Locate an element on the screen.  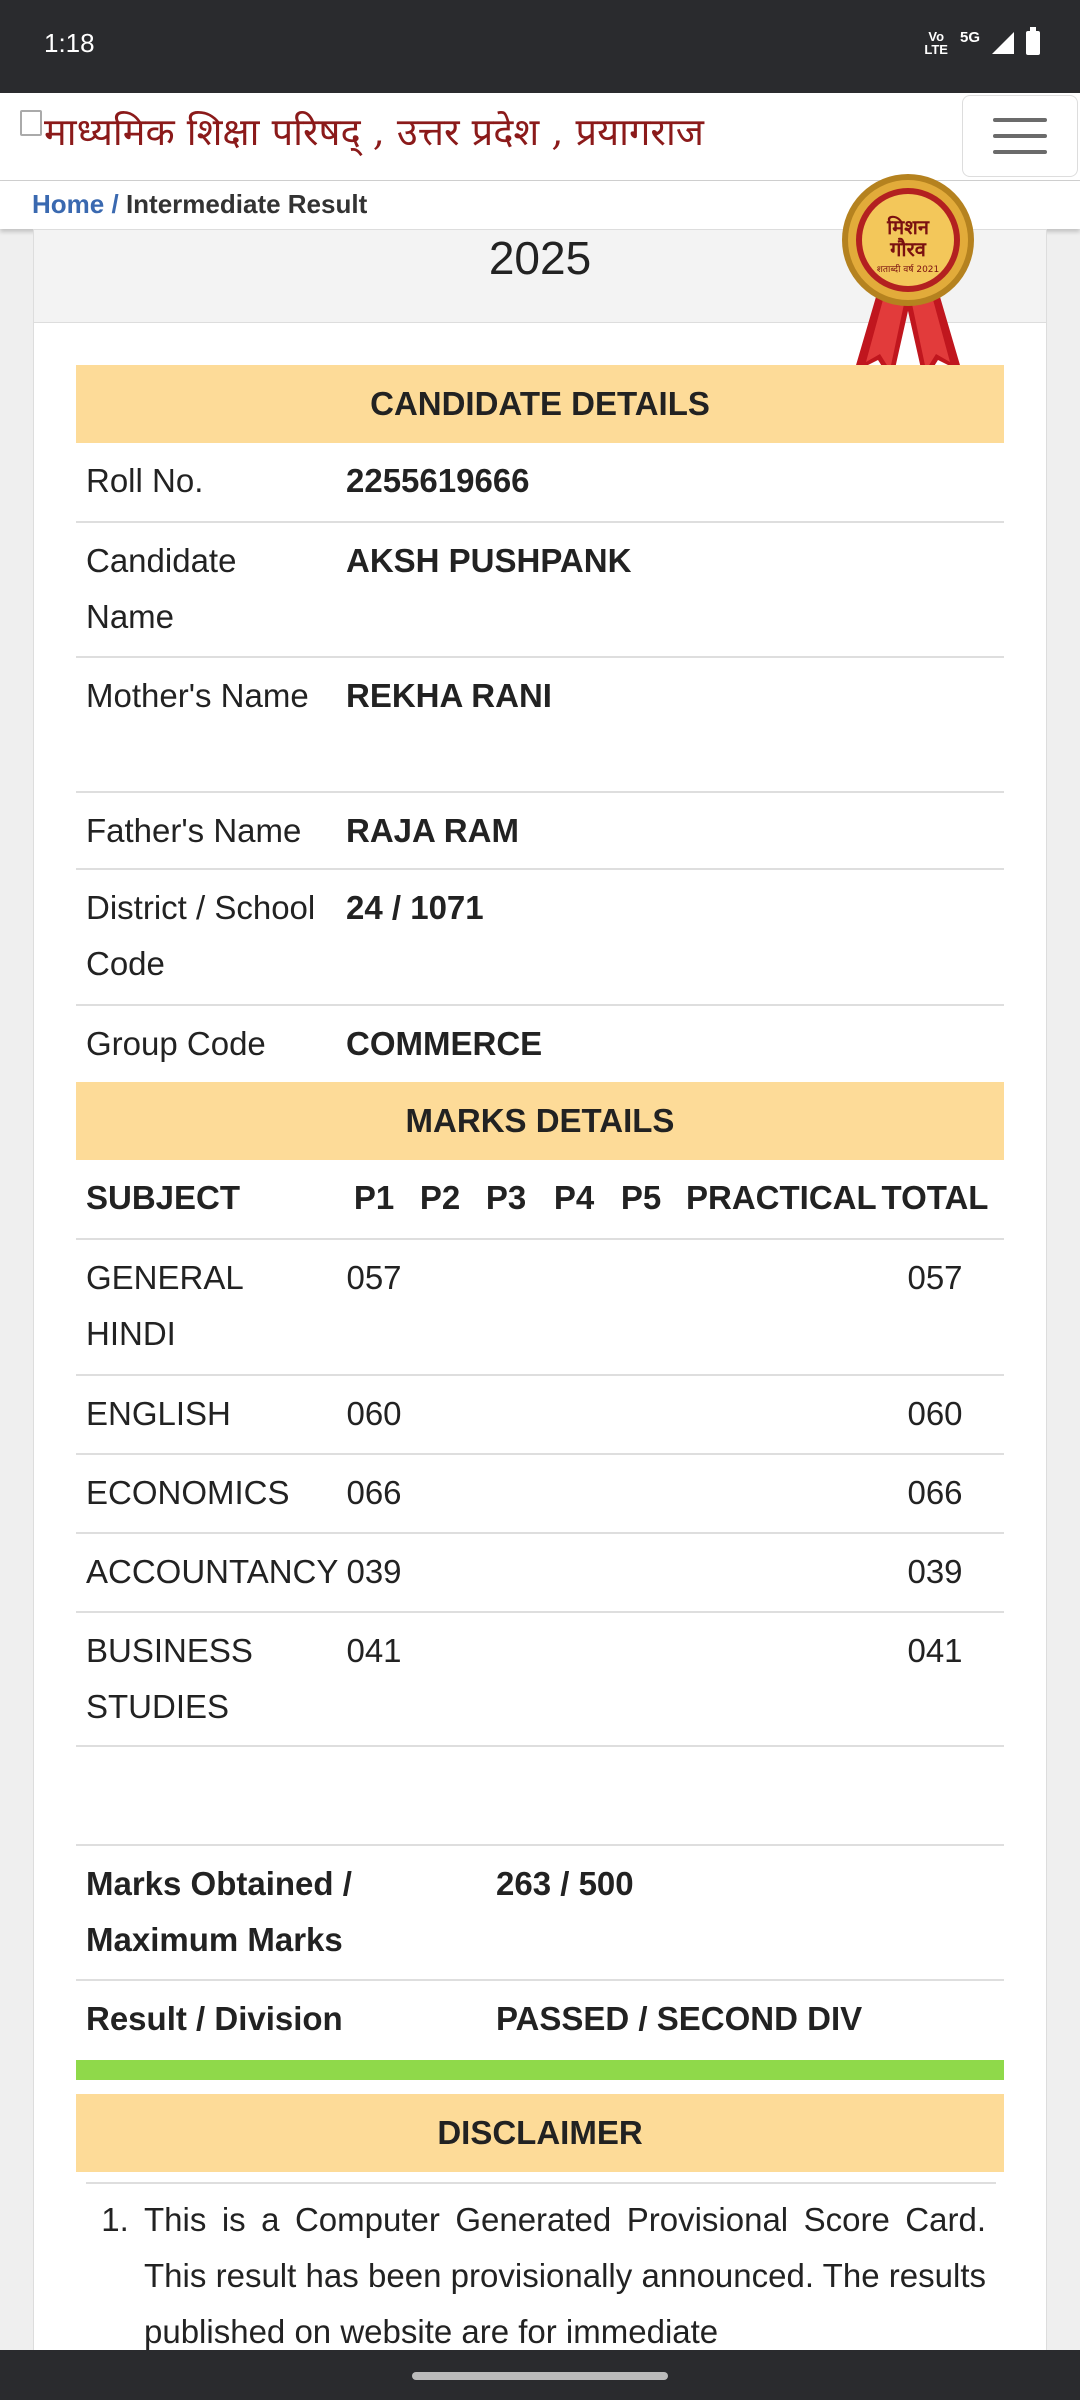
detail-row-mother-name: Mother's Name REKHA RANI is located at coordinates (540, 725).